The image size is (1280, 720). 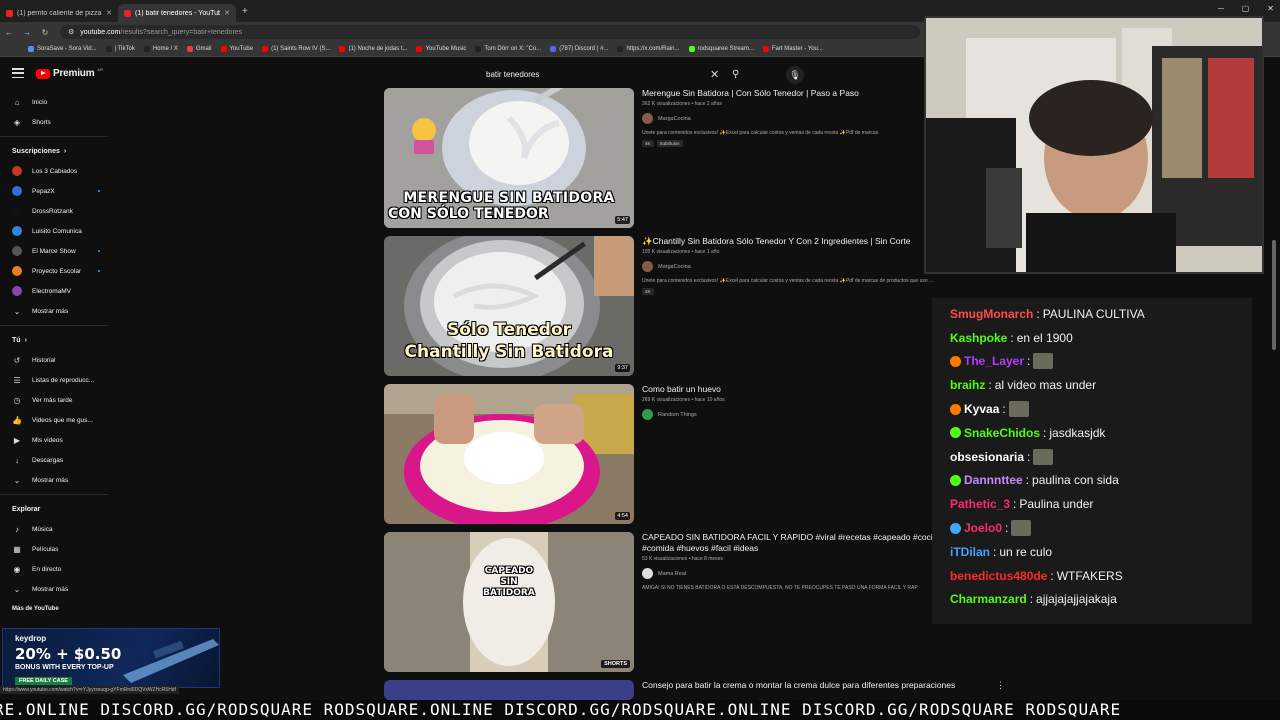 What do you see at coordinates (58, 569) in the screenshot?
I see `sidebar-item: ◉ En directo` at bounding box center [58, 569].